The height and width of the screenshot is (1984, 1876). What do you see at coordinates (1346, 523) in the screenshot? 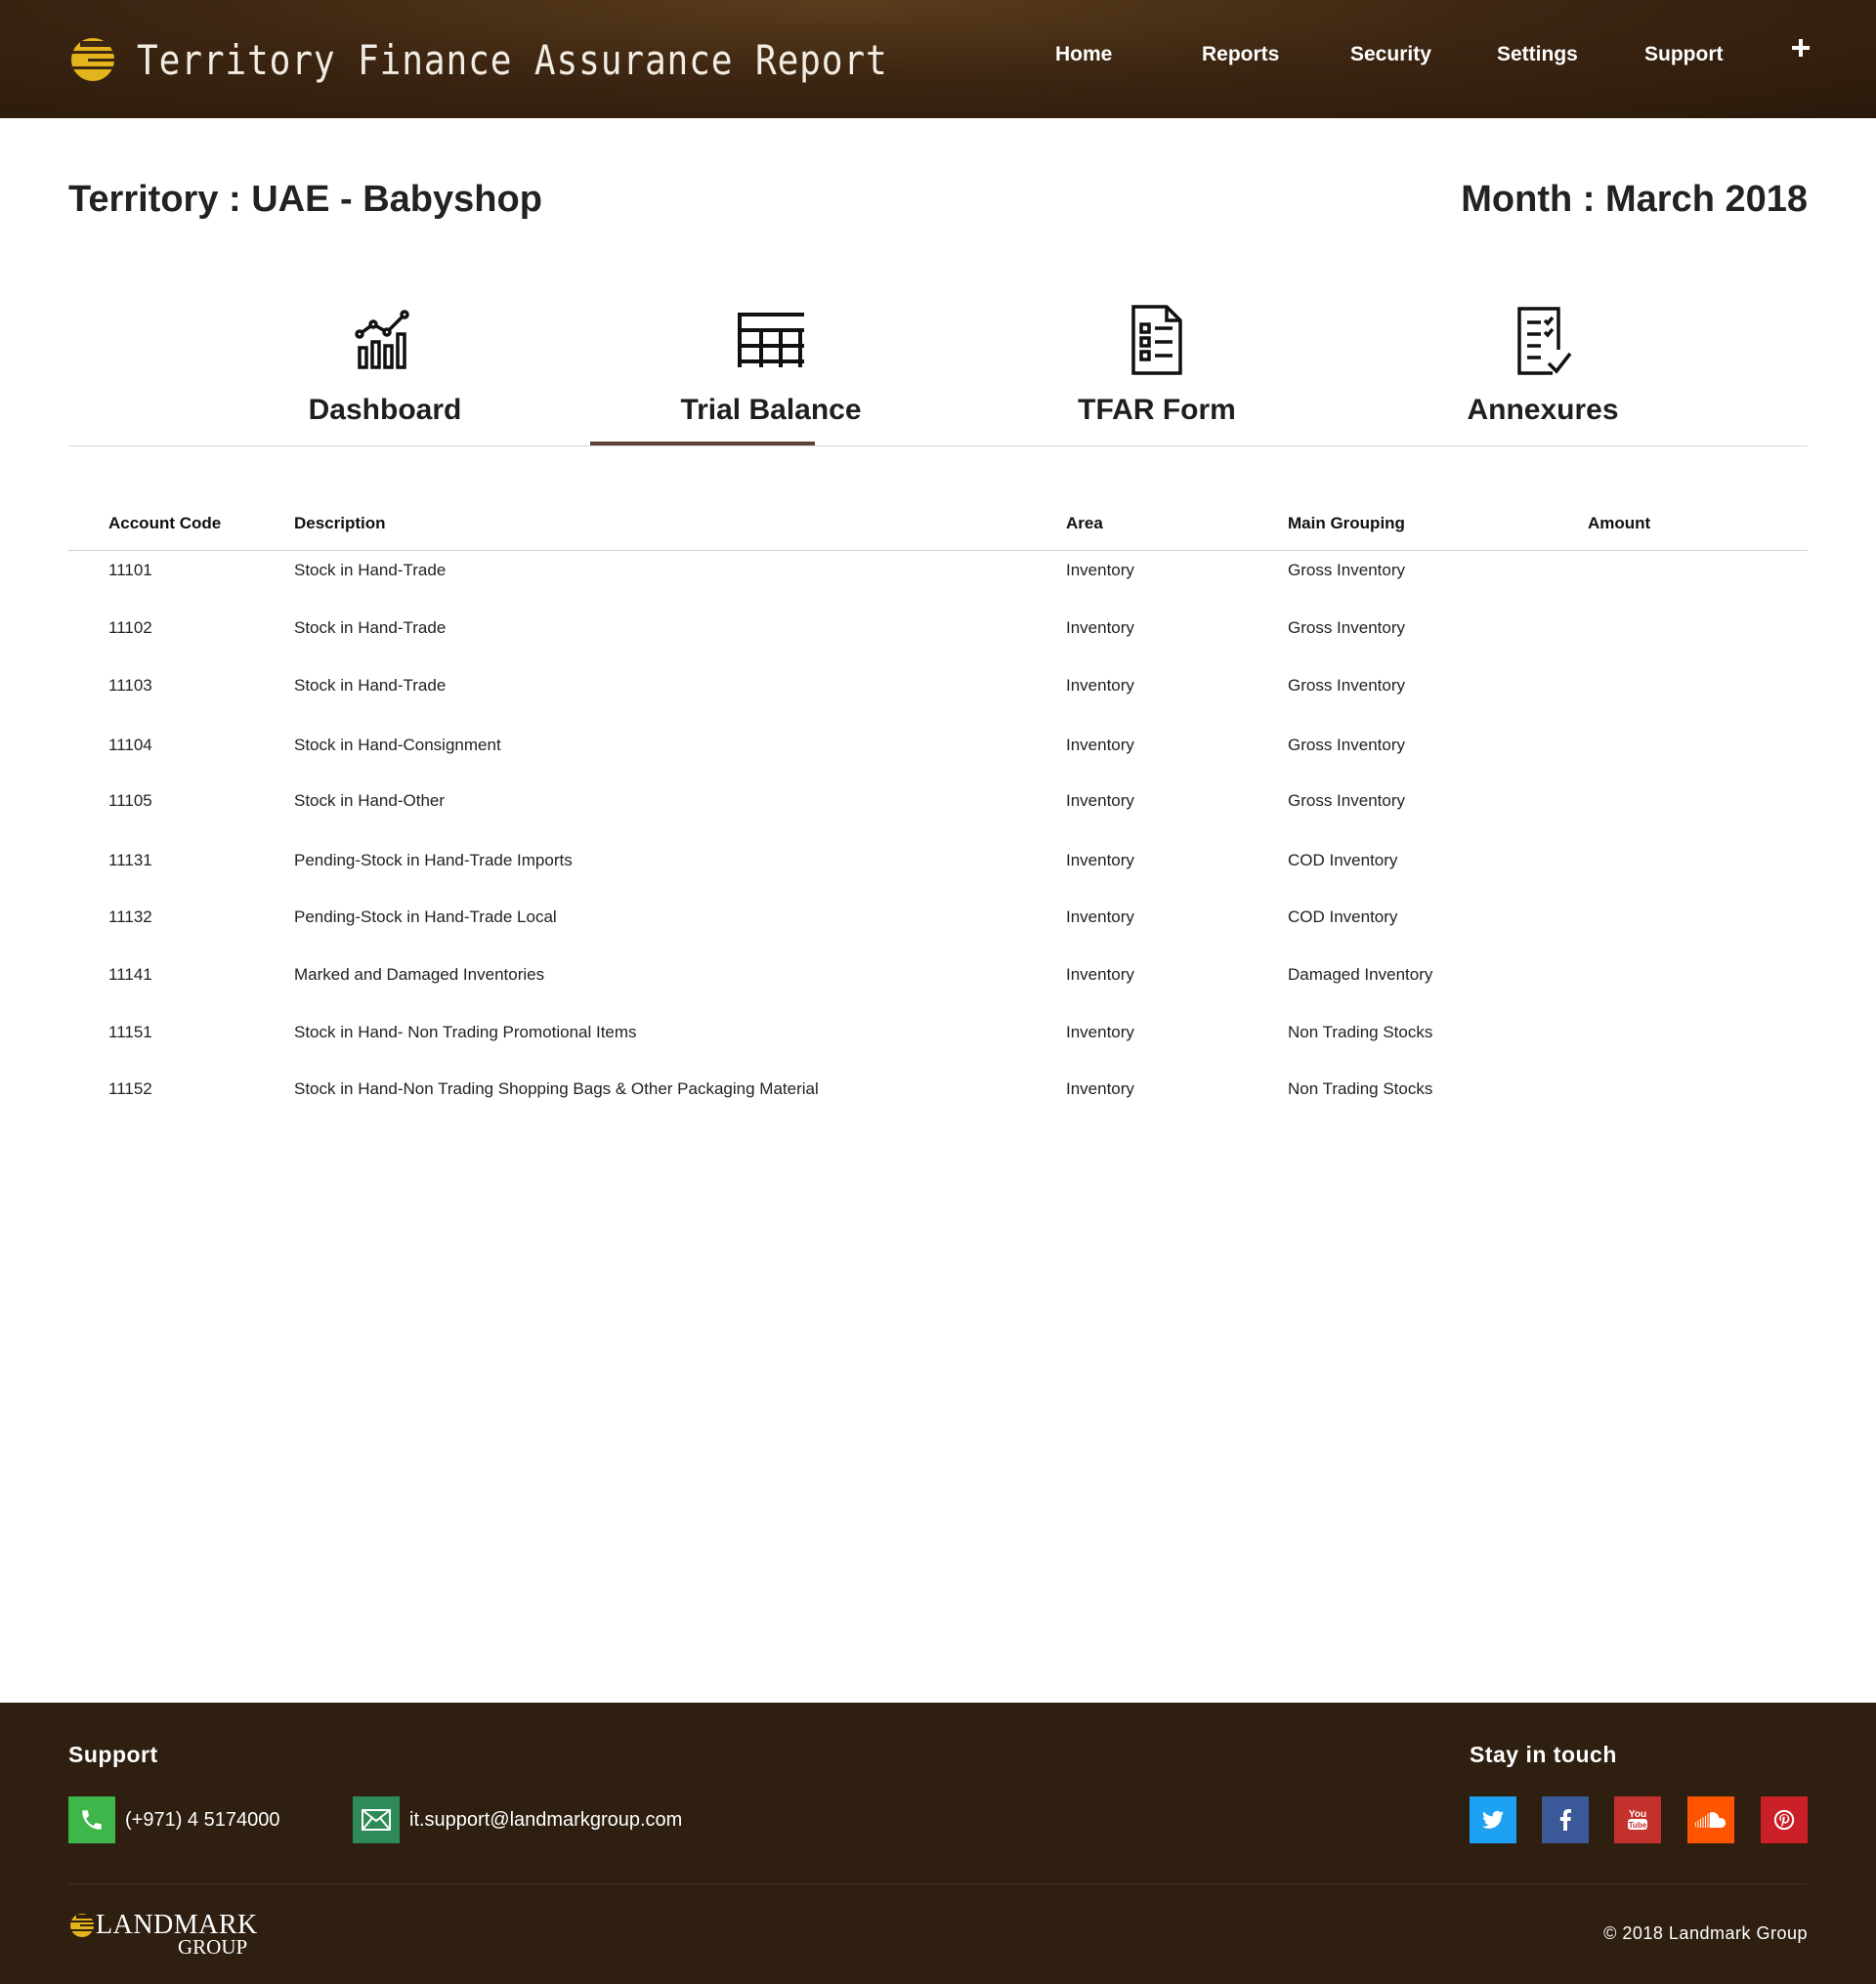
I see `col-main-grouping: Main Grouping` at bounding box center [1346, 523].